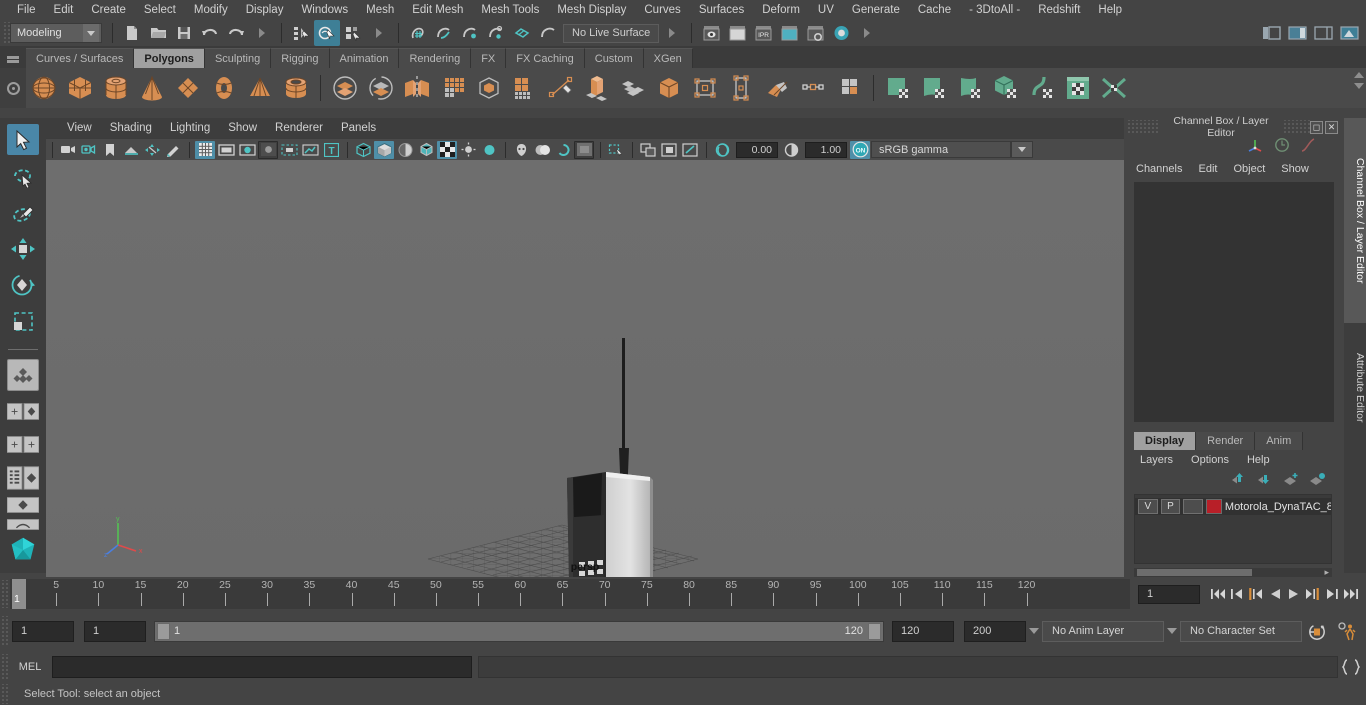  I want to click on camera-attributes-icon, so click(89, 150).